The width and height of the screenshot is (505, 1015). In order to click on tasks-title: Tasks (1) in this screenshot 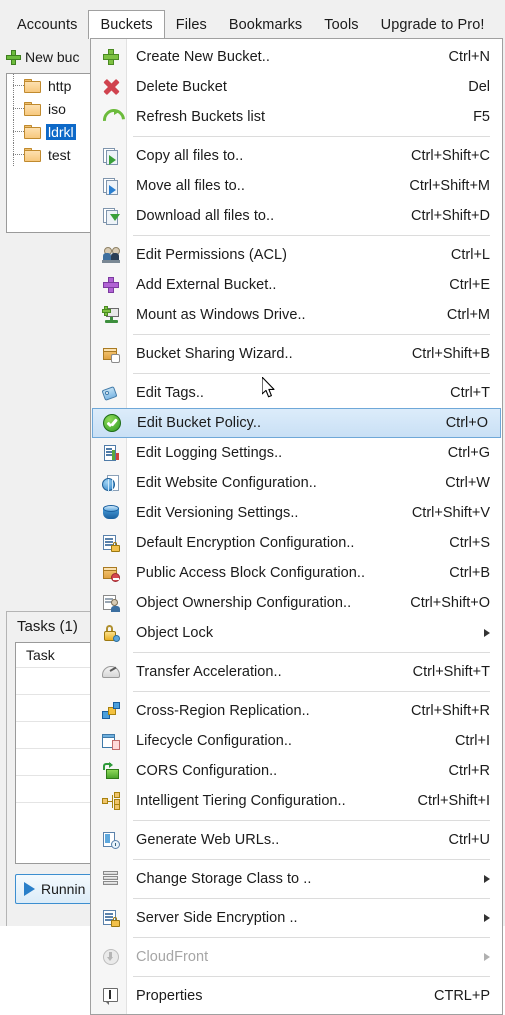, I will do `click(47, 626)`.